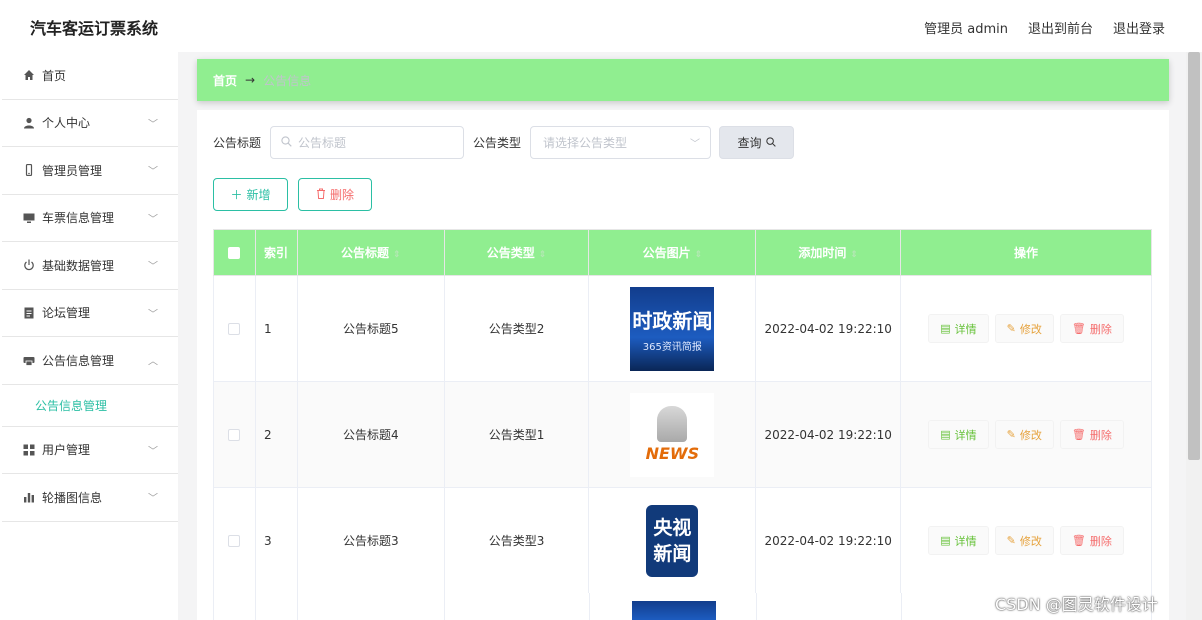 Image resolution: width=1202 pixels, height=620 pixels. Describe the element at coordinates (1060, 27) in the screenshot. I see `exit-to-frontend-link: 退出到前台` at that location.